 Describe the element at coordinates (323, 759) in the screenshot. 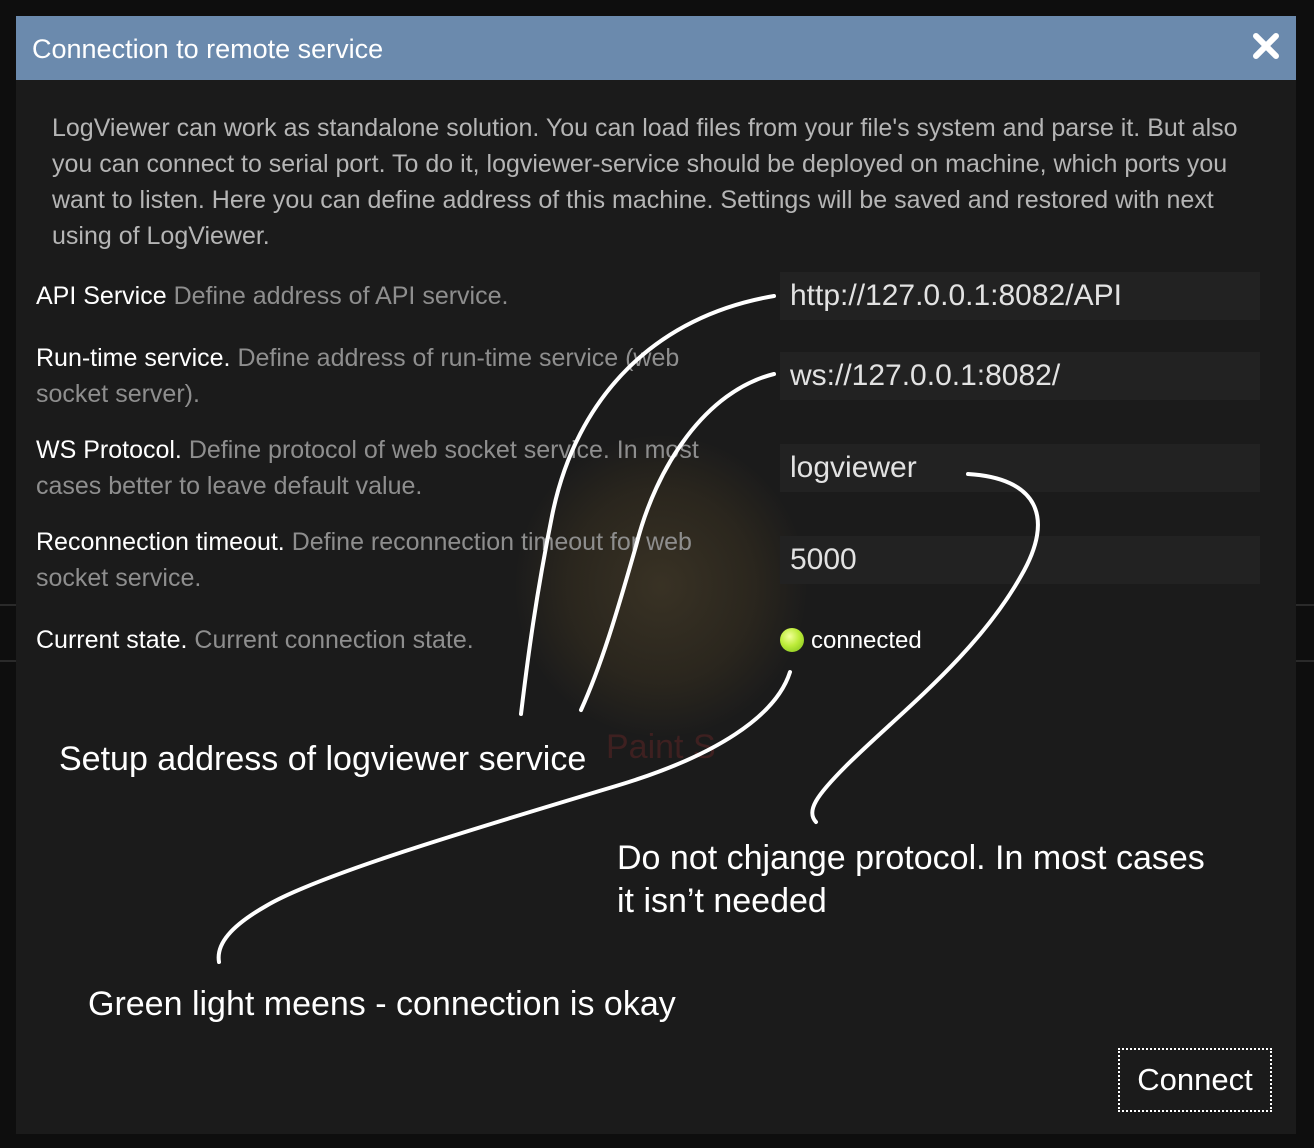

I see `annotation-setup-address: Setup address of logviewer service` at that location.